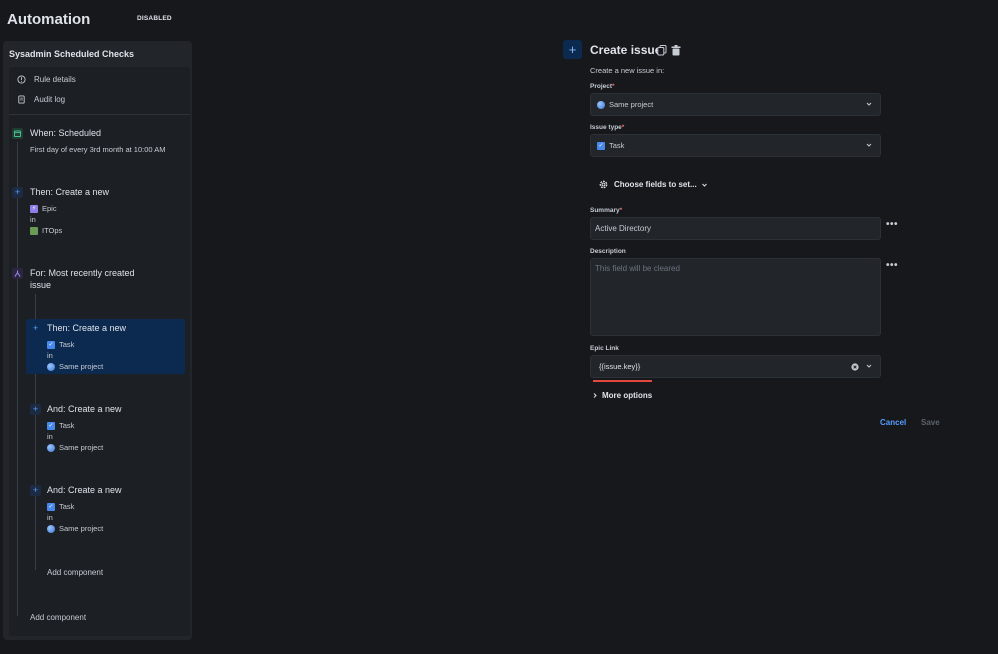 The width and height of the screenshot is (998, 654). What do you see at coordinates (34, 230) in the screenshot?
I see `project-avatar-icon` at bounding box center [34, 230].